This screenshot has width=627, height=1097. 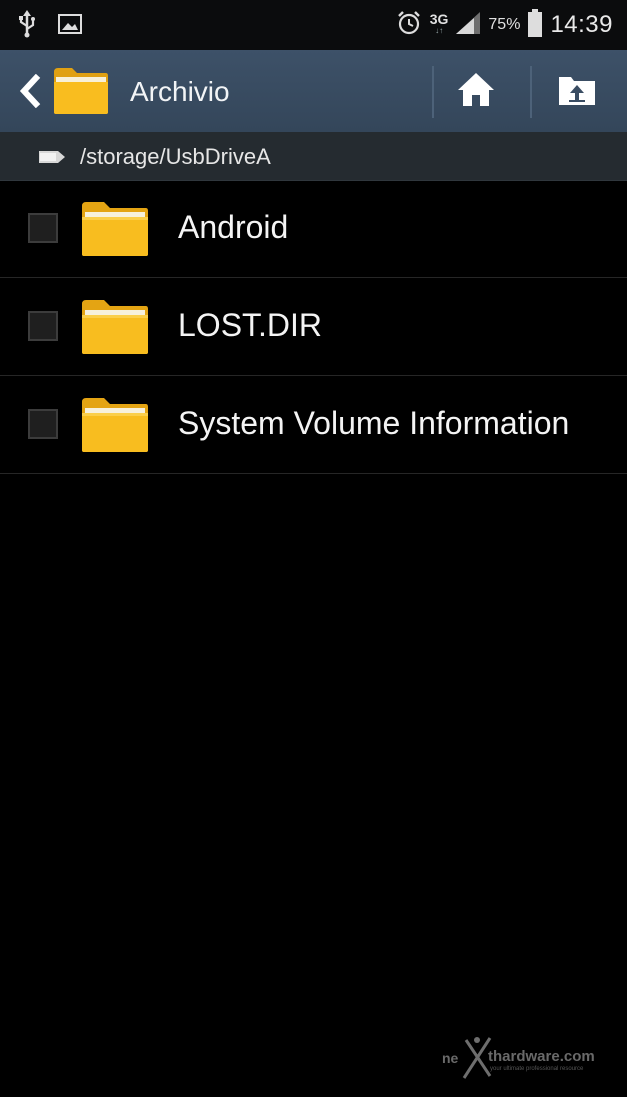 What do you see at coordinates (180, 91) in the screenshot?
I see `app-title: Archivio` at bounding box center [180, 91].